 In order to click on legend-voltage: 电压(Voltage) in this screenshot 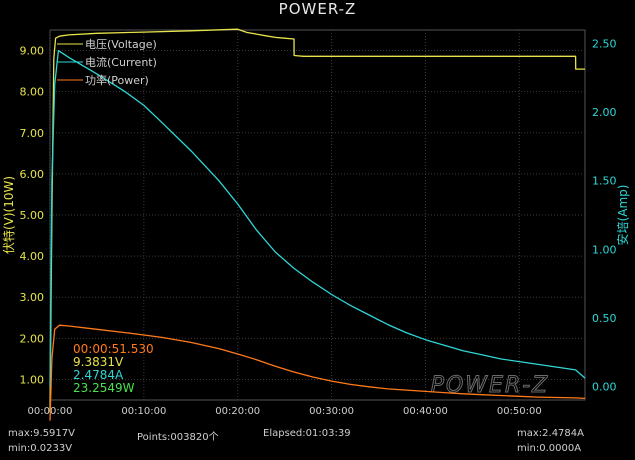, I will do `click(121, 44)`.